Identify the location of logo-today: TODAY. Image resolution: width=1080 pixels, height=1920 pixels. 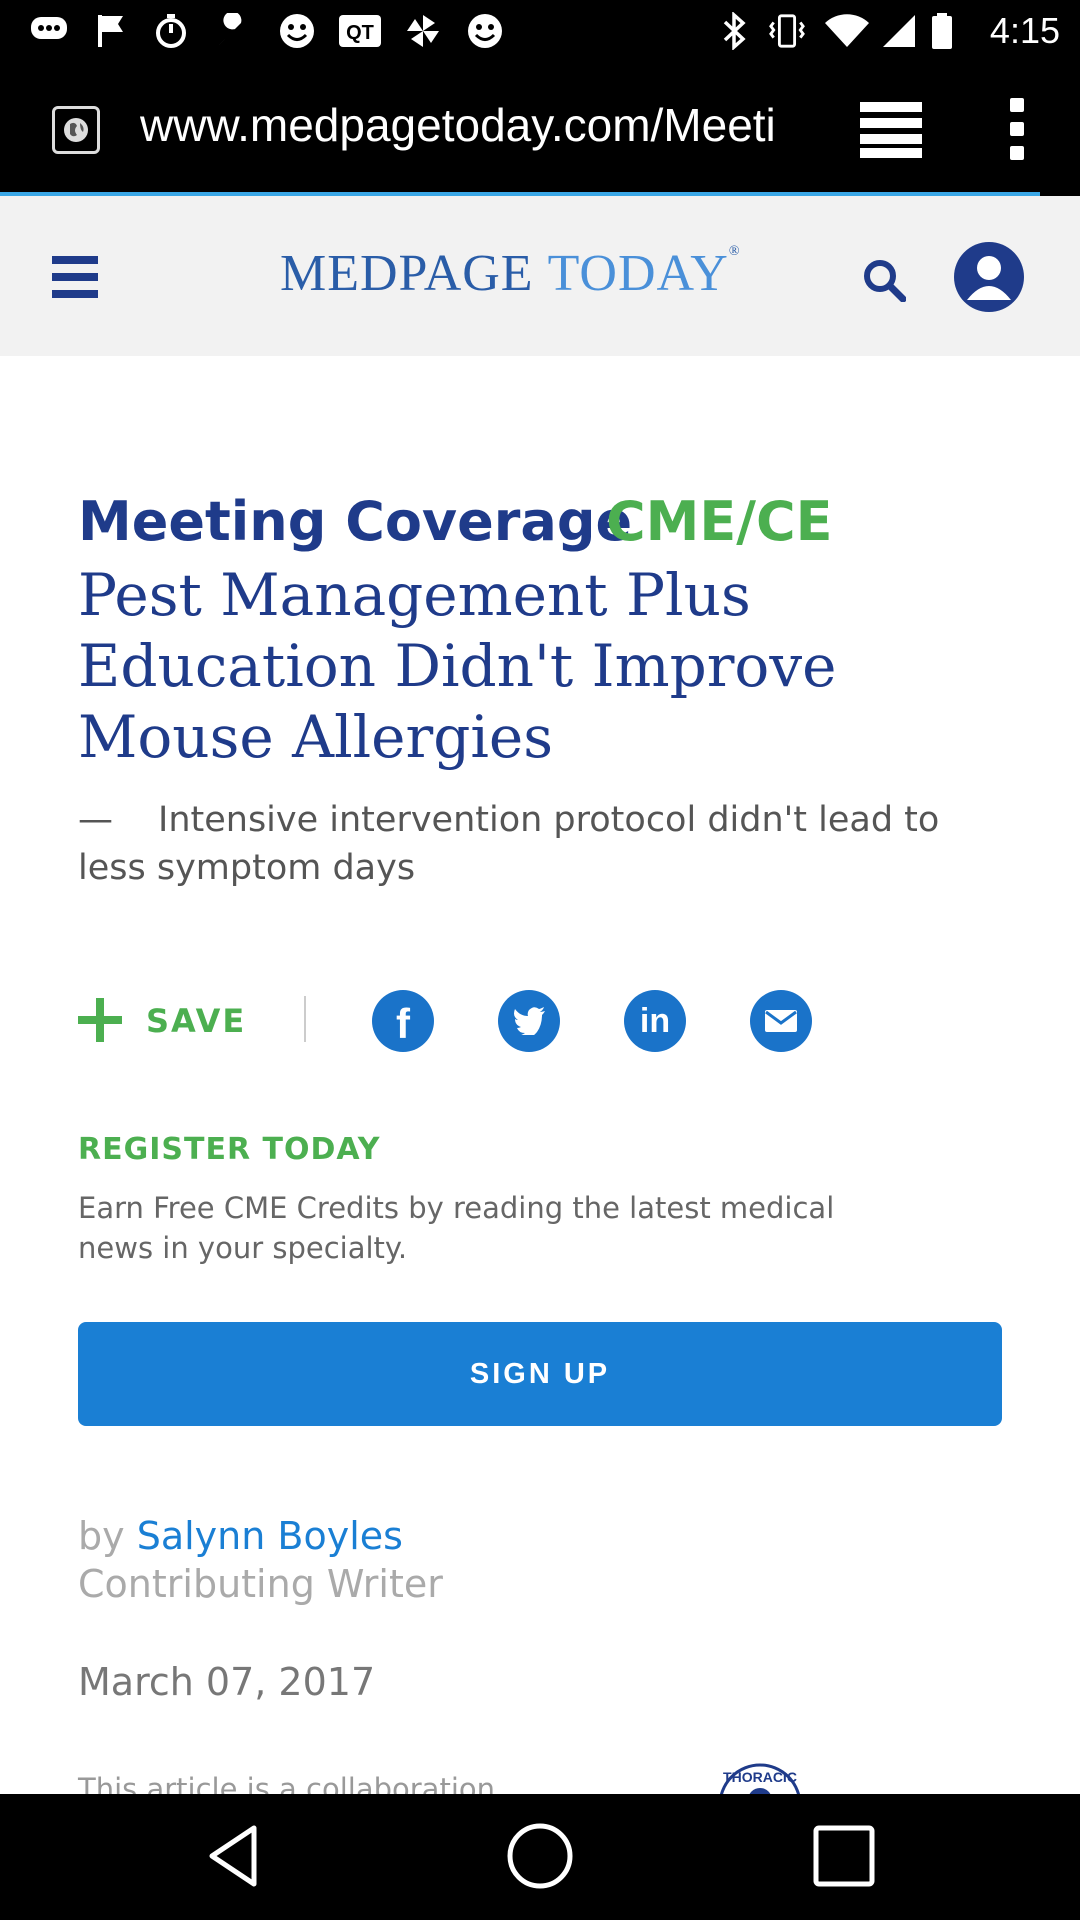
(638, 273).